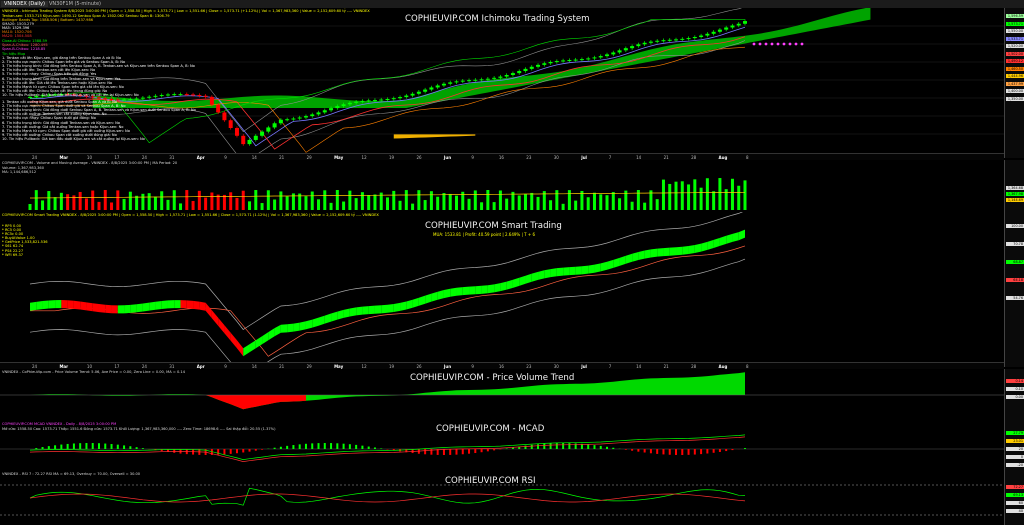 This screenshot has width=1024, height=525. I want to click on axis-price-label: 1,144.69, so click(1015, 200).